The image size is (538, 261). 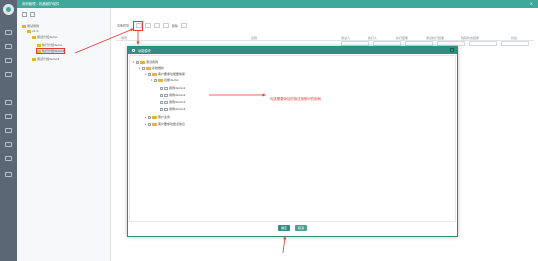 I want to click on nav-settings-icon, so click(x=8, y=158).